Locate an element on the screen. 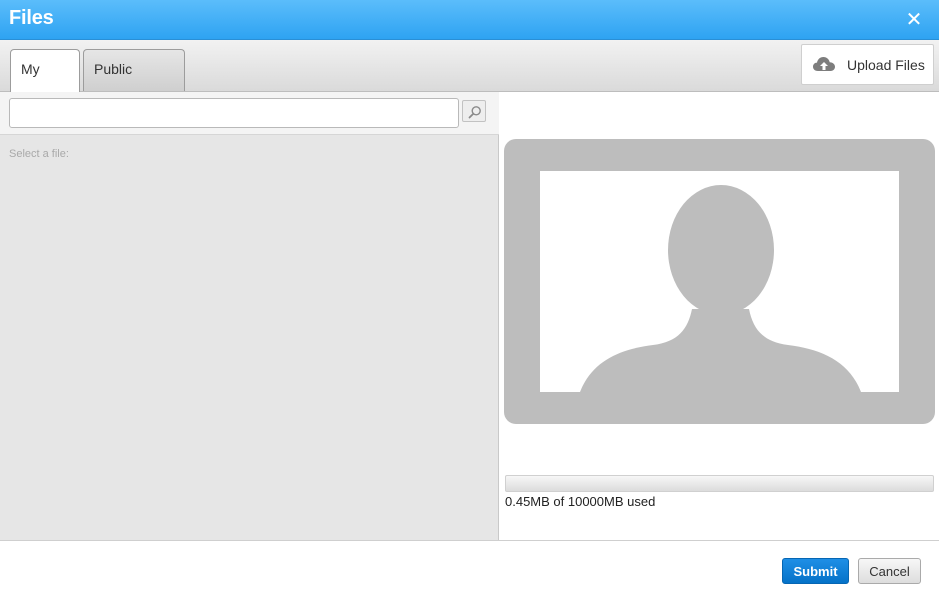  search-input is located at coordinates (234, 113).